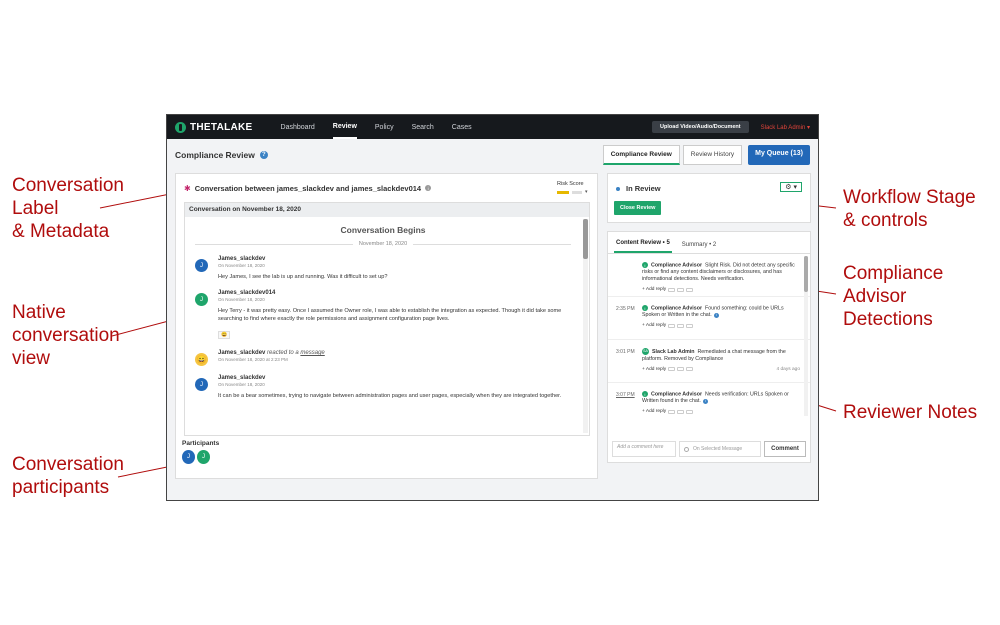  I want to click on logo: THETALAKE, so click(214, 127).